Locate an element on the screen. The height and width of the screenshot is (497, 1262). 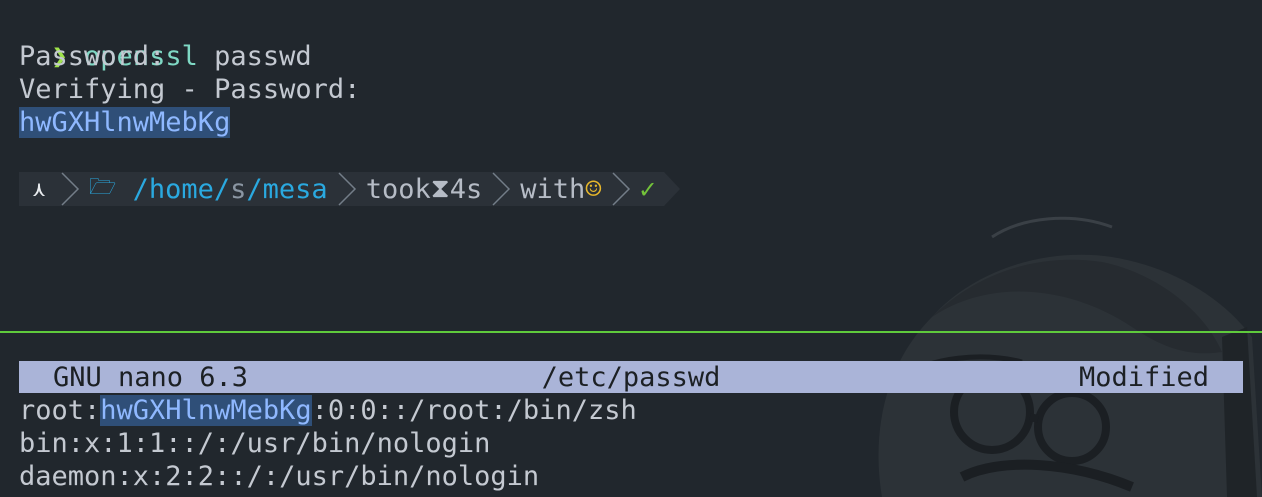
with-label: with is located at coordinates (553, 189).